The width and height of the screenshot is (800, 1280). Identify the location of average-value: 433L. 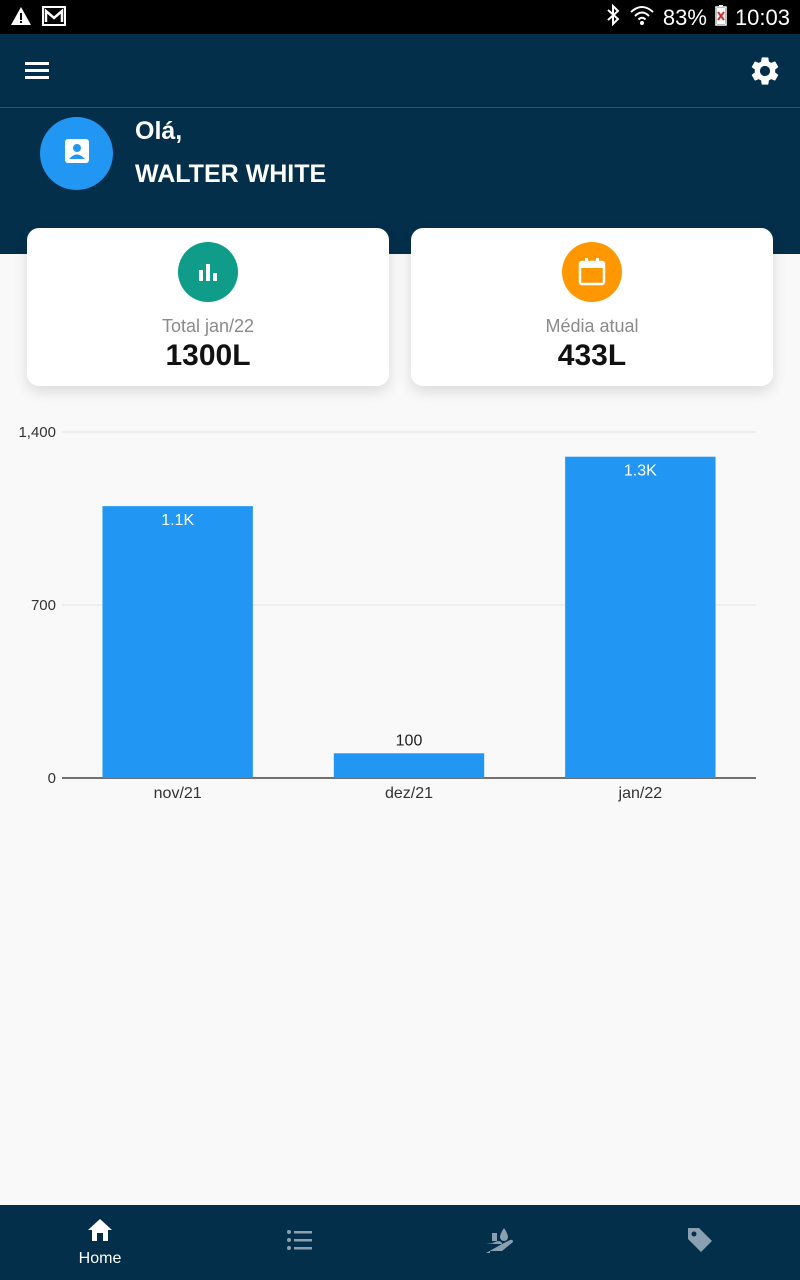
(592, 355).